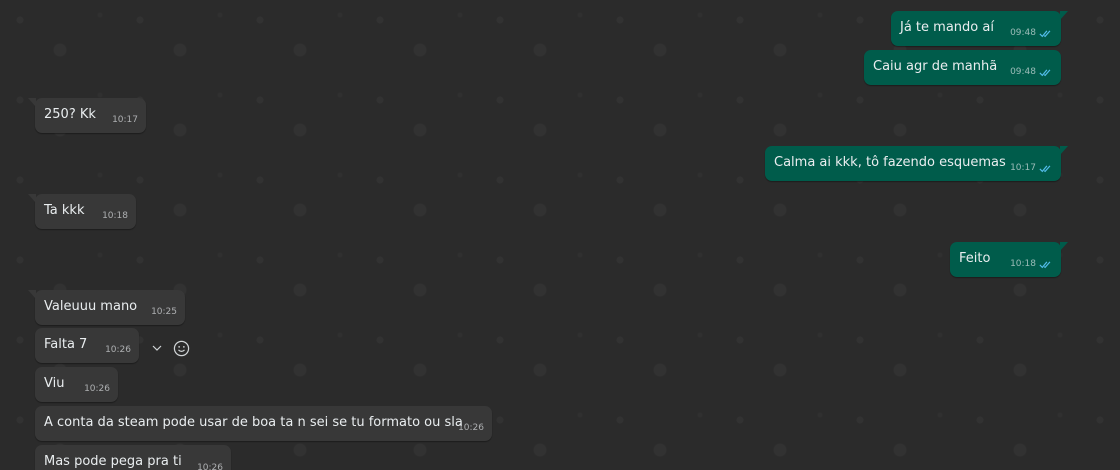  I want to click on message-incoming: Mas pode pega pra ti 10:26, so click(133, 457).